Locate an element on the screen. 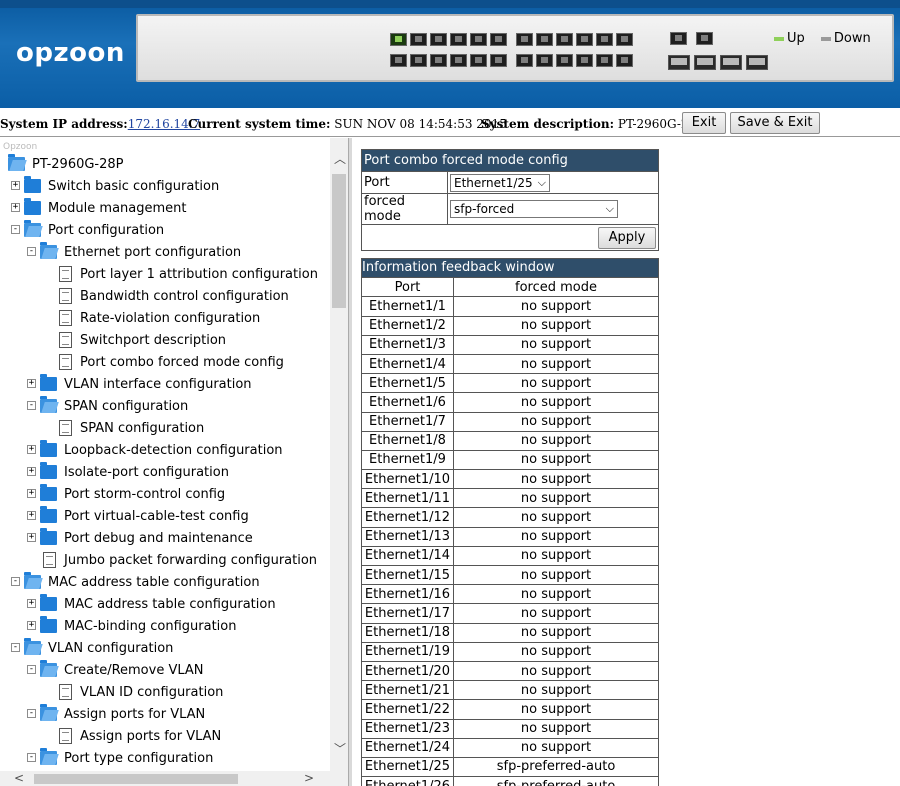 The image size is (900, 786). apply-button: Apply is located at coordinates (627, 237).